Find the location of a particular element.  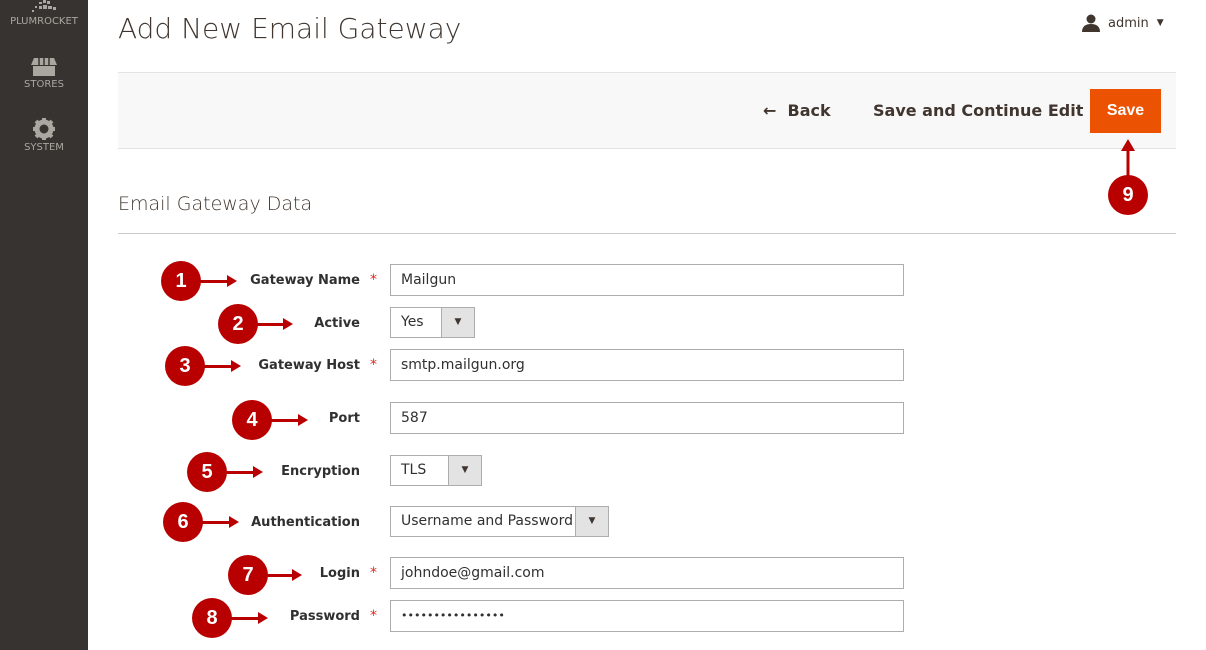

back-label: Back is located at coordinates (809, 110).